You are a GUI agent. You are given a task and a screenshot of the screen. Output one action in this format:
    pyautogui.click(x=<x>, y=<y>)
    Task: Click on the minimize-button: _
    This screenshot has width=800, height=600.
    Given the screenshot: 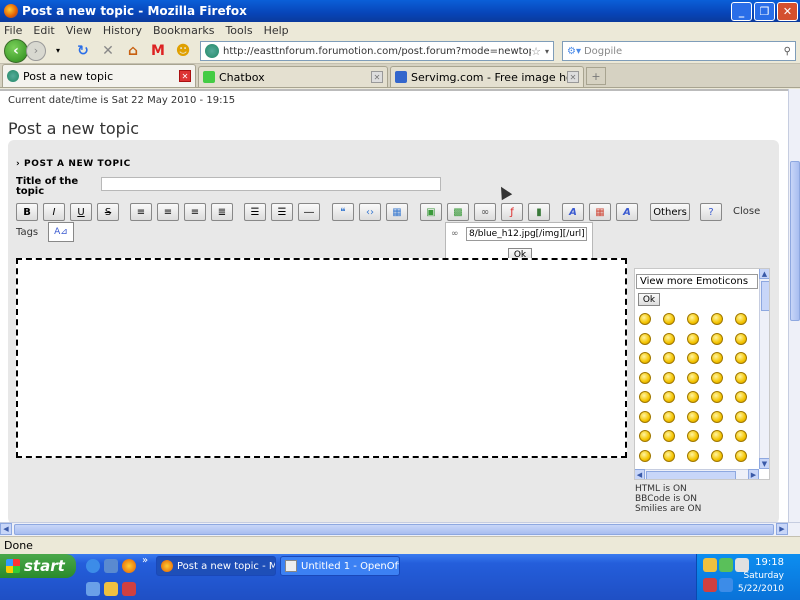 What is the action you would take?
    pyautogui.click(x=741, y=11)
    